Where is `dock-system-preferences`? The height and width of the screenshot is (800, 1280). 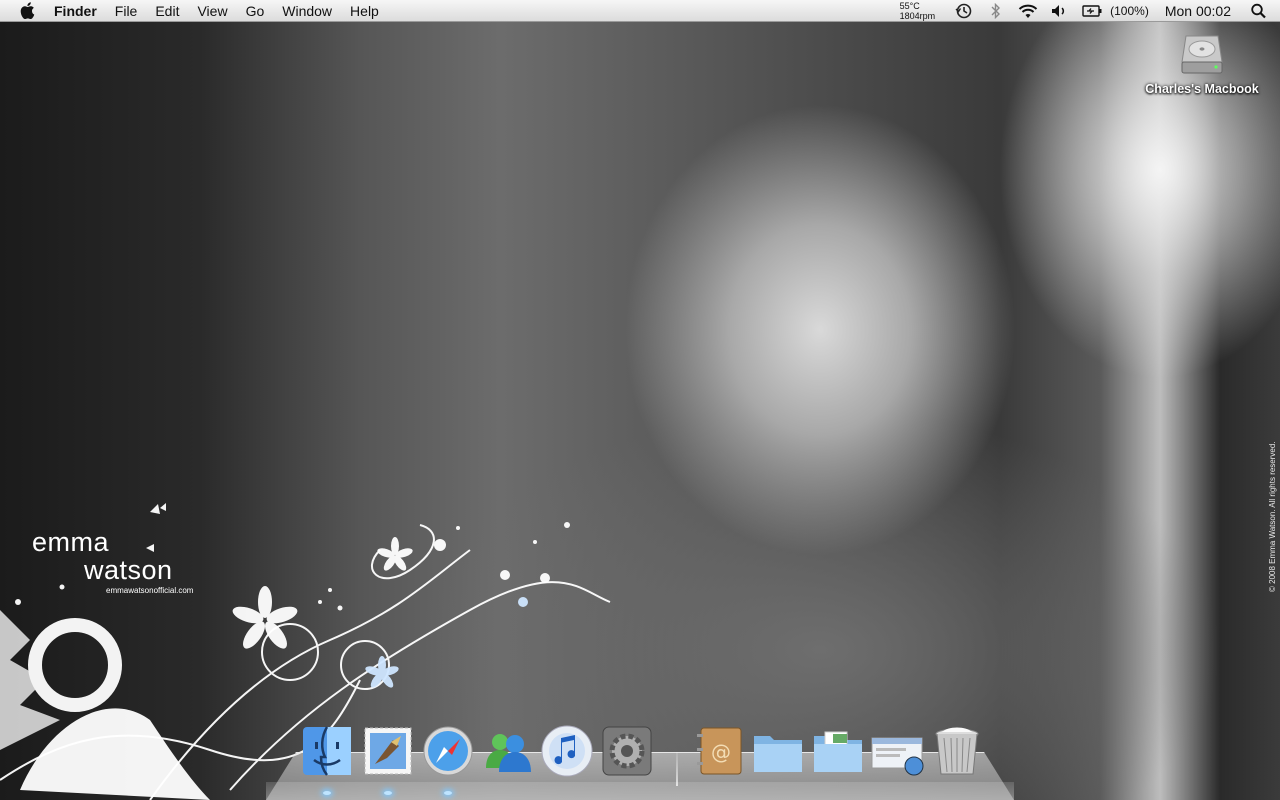
dock-system-preferences is located at coordinates (627, 752).